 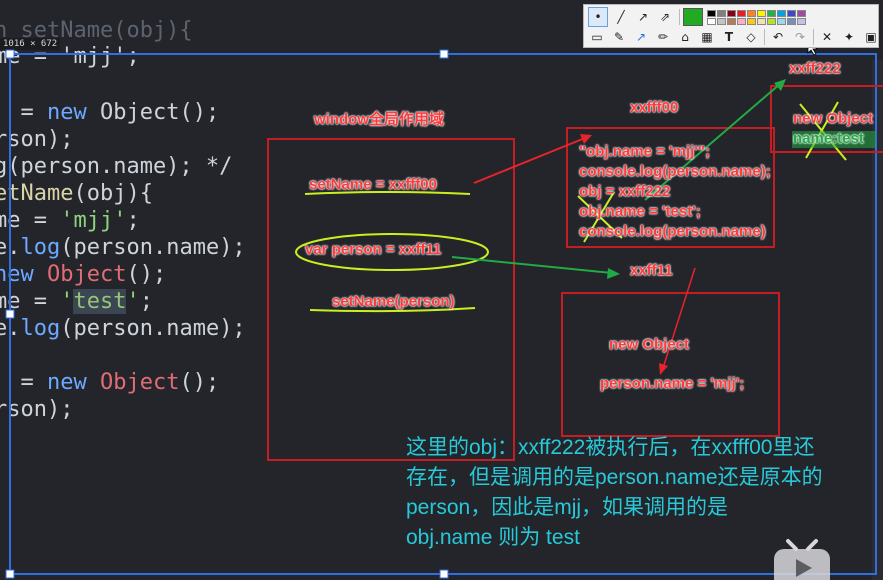 I want to click on screenshot-toolbar: • ╱ ↗ ⇗ ▭ ✎ ↗ ✏ ⌂ ▦ T ◇ ↶ ↷ ✕ ✦ ▣ ⧉, so click(x=731, y=26).